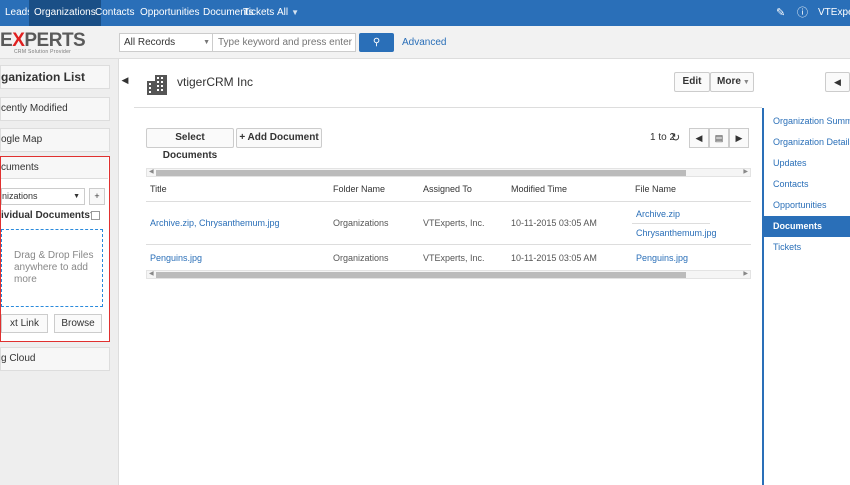  What do you see at coordinates (215, 223) in the screenshot?
I see `row-title-link: Archive.zip, Chrysanthemum.jpg` at bounding box center [215, 223].